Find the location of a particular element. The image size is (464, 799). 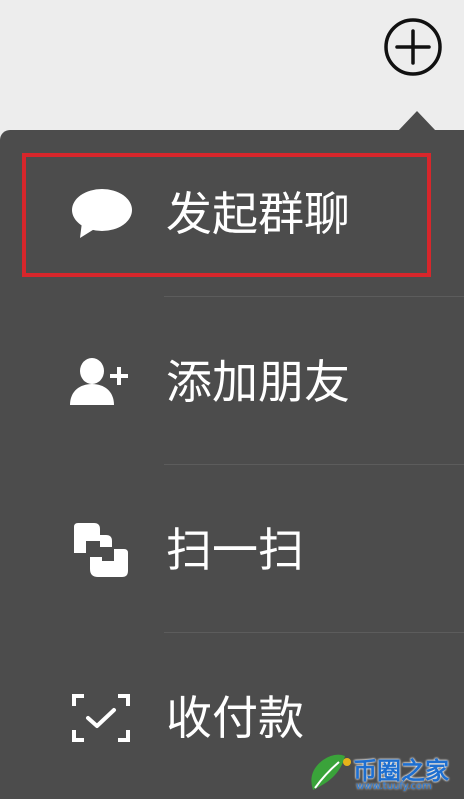

menu-item-label: 添加朋友 is located at coordinates (258, 382).